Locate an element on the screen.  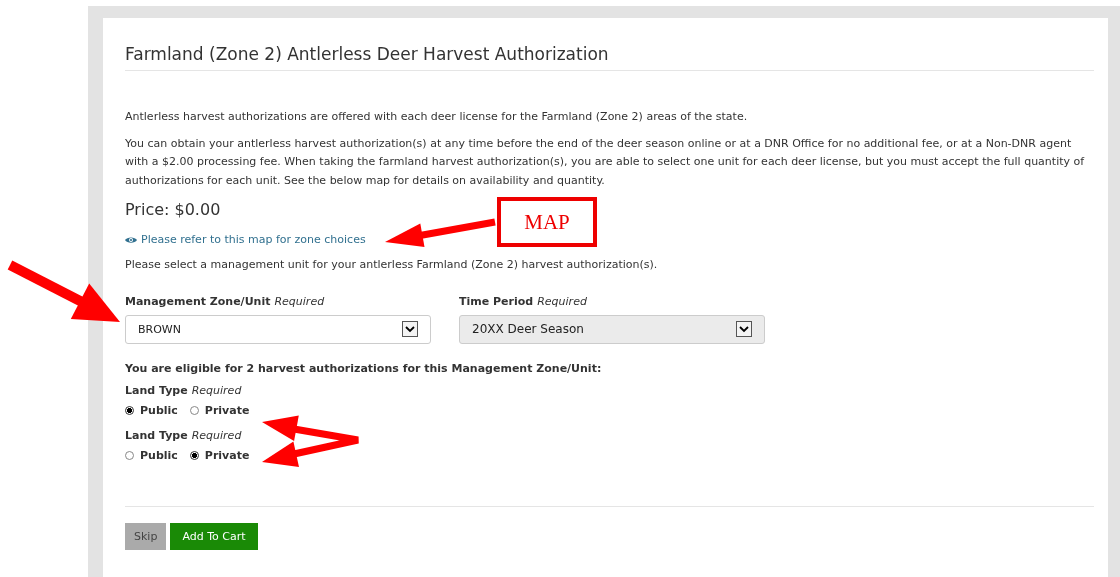
add-to-cart-button: Add To Cart is located at coordinates (214, 536).